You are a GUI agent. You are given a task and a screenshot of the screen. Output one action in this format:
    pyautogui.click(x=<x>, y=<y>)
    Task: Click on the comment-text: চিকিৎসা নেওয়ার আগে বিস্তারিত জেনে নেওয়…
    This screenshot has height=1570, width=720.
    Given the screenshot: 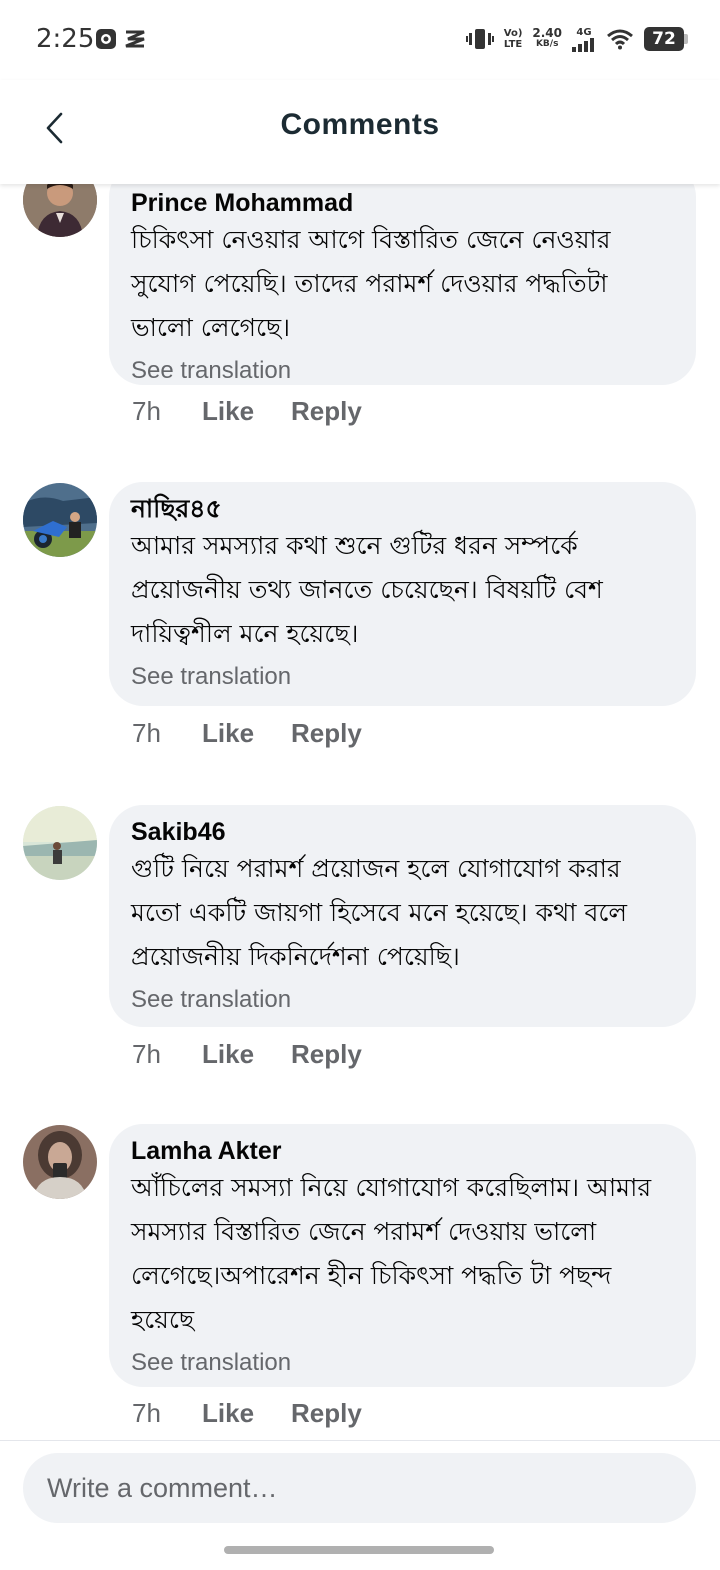 What is the action you would take?
    pyautogui.click(x=371, y=283)
    